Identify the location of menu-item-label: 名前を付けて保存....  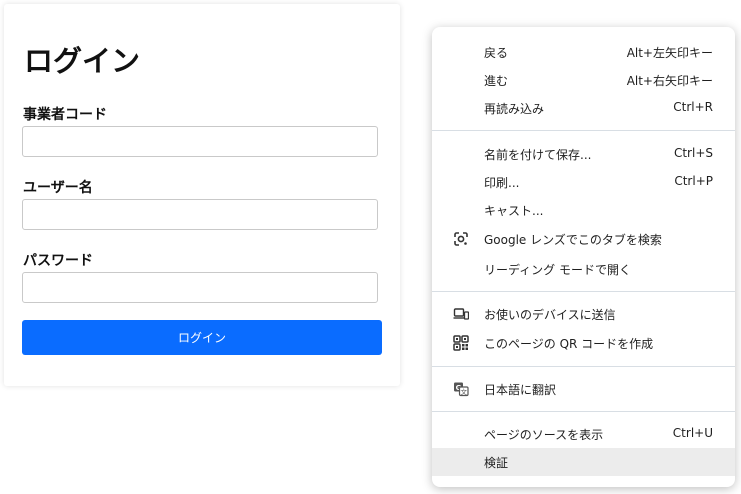
(538, 155).